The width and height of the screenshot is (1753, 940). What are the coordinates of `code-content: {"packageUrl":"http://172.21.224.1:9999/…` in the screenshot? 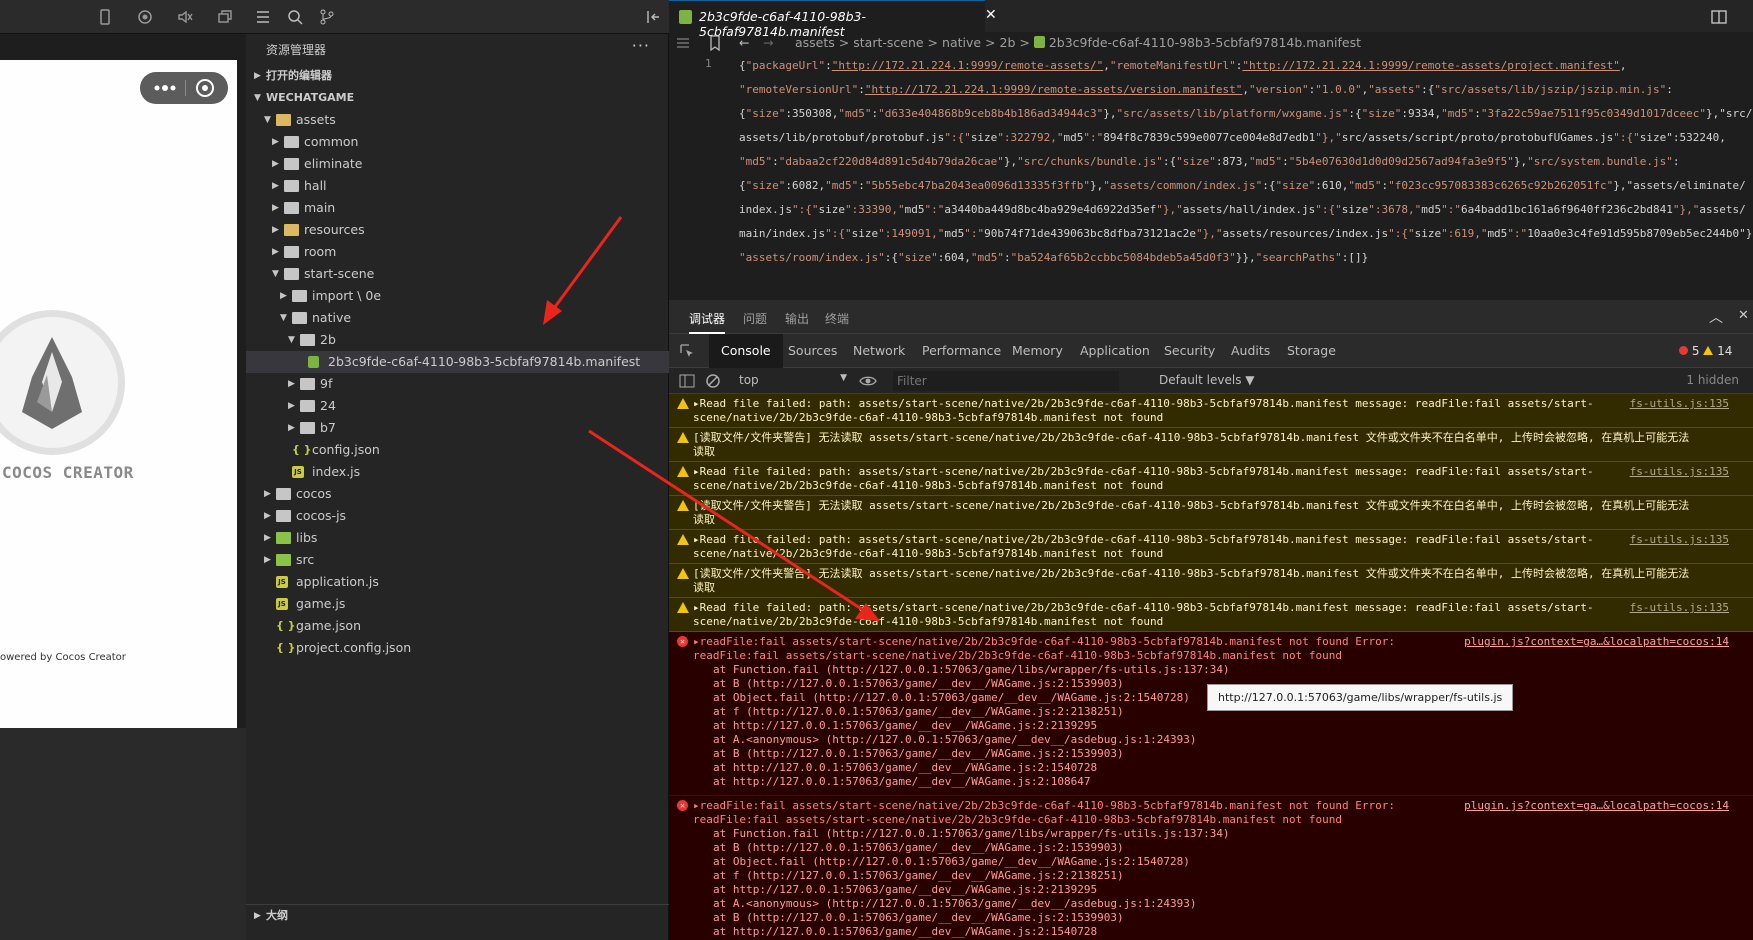 It's located at (1246, 162).